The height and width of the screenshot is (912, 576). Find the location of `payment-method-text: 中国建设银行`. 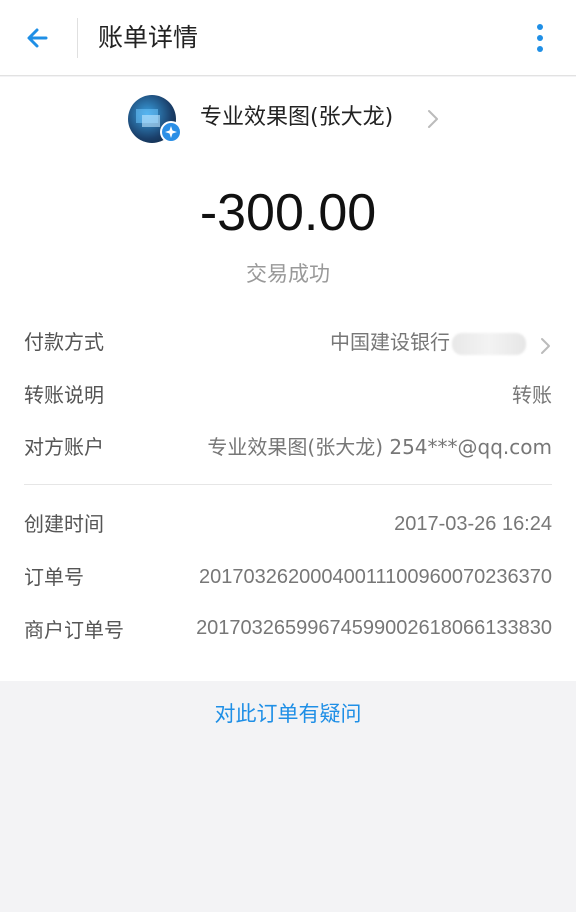

payment-method-text: 中国建设银行 is located at coordinates (390, 342).